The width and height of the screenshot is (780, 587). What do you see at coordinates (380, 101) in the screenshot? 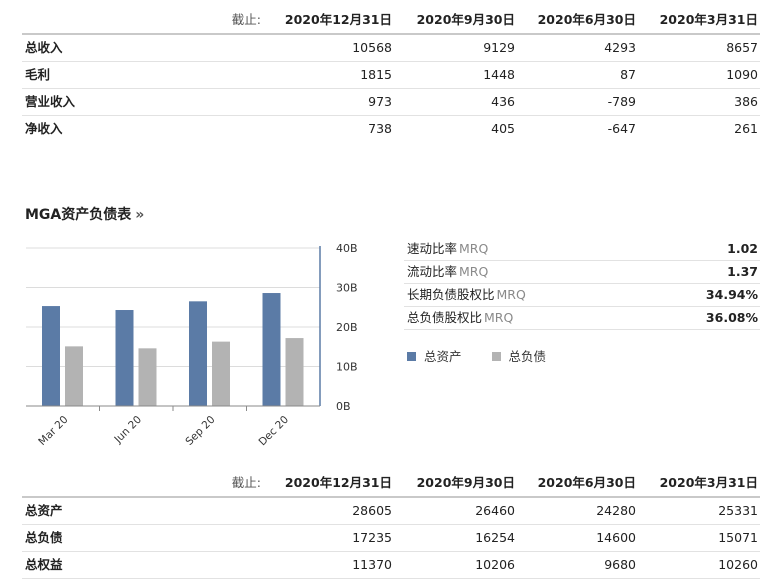
I see `table-cell: 973` at bounding box center [380, 101].